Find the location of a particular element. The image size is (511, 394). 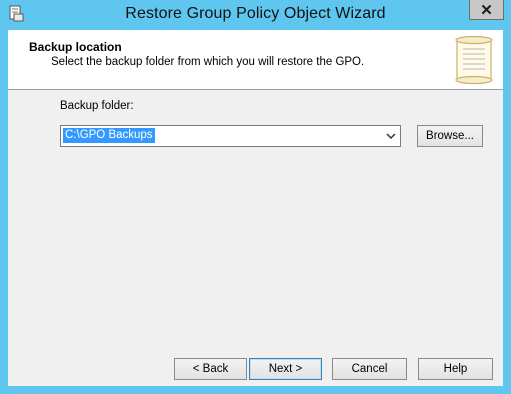

close-button: ✕ is located at coordinates (486, 10).